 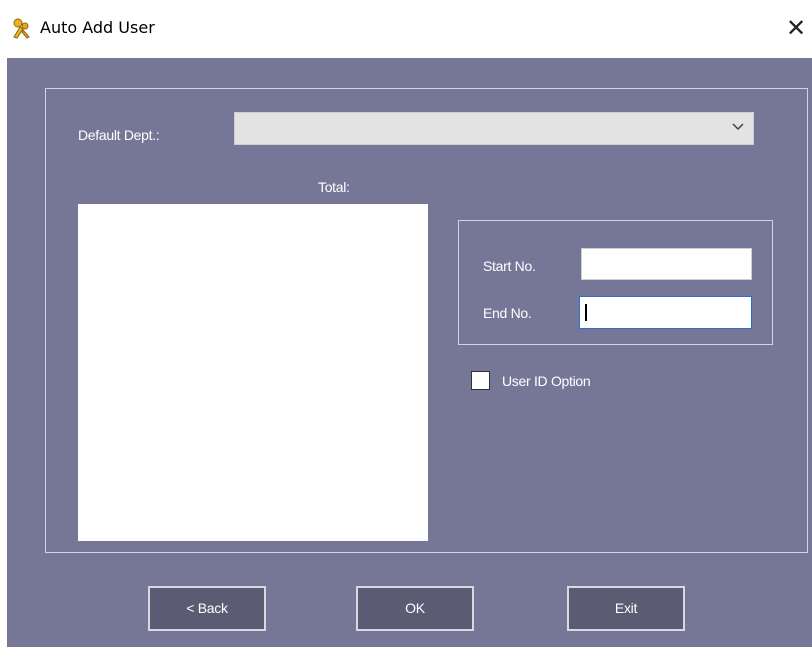 What do you see at coordinates (586, 312) in the screenshot?
I see `text-caret` at bounding box center [586, 312].